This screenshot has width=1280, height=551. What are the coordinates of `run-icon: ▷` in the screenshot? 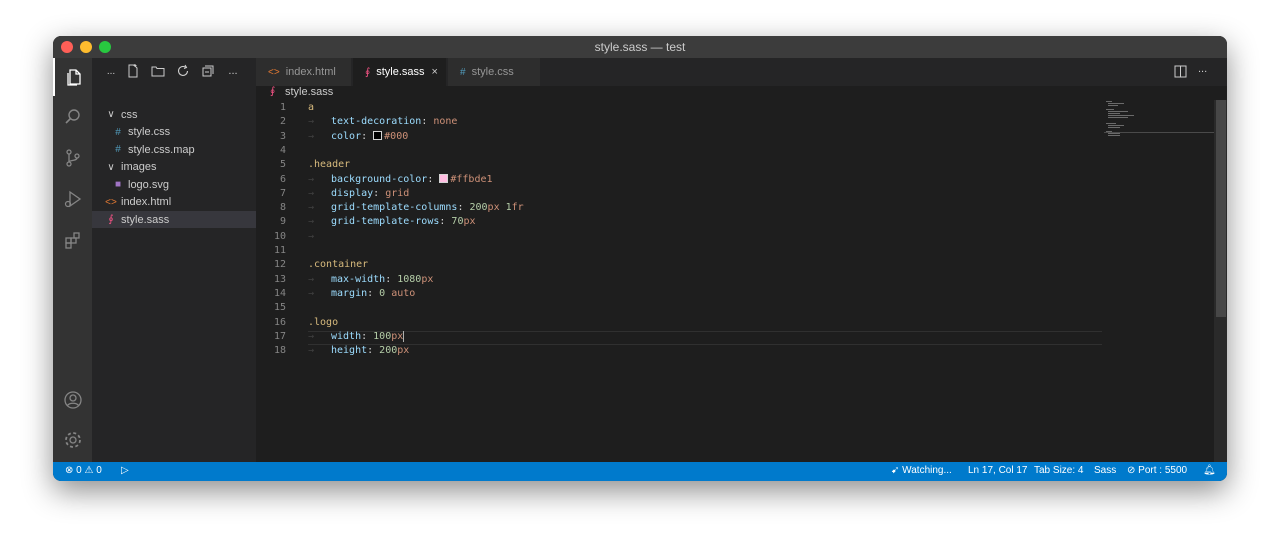 It's located at (125, 470).